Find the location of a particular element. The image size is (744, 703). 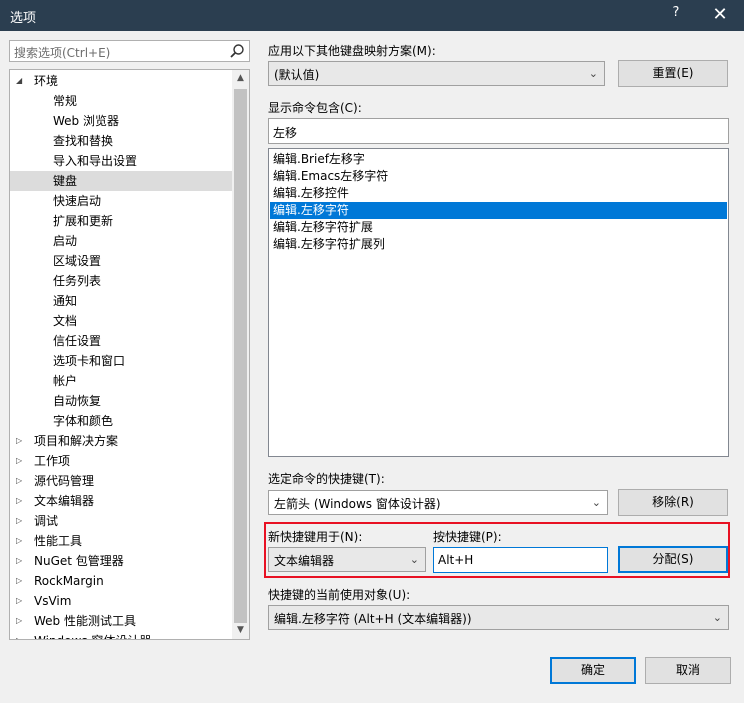

tree-item: ▷ 文本编辑器 is located at coordinates (121, 501).